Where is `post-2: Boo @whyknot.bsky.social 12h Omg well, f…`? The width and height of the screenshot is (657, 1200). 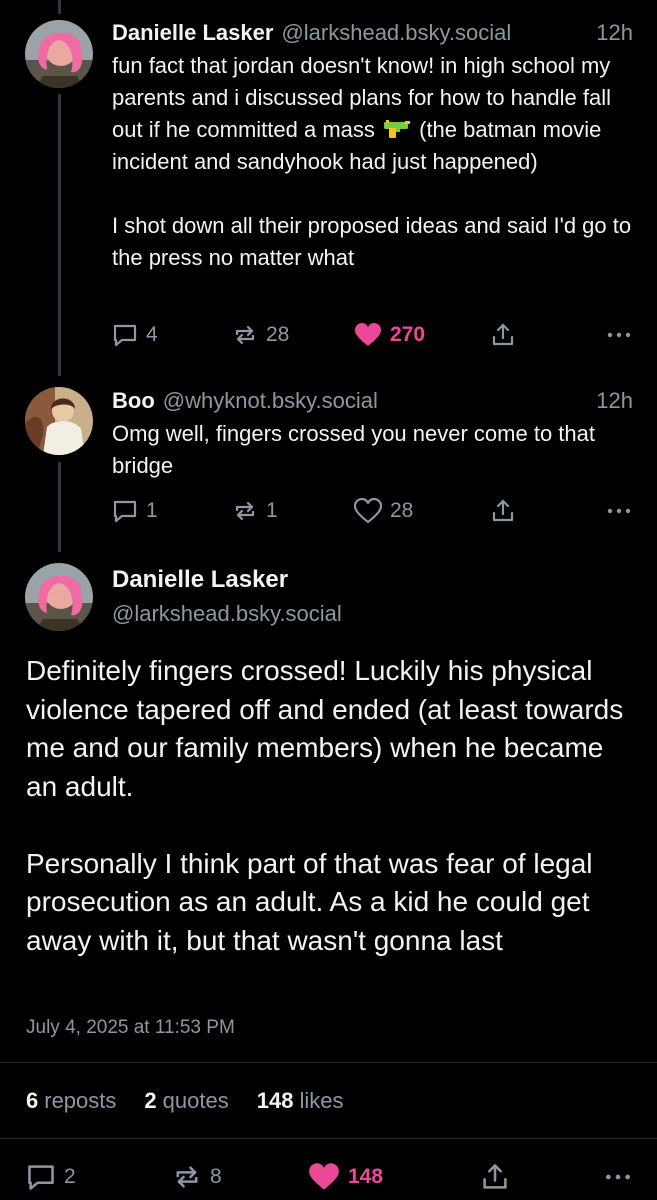 post-2: Boo @whyknot.bsky.social 12h Omg well, f… is located at coordinates (372, 435).